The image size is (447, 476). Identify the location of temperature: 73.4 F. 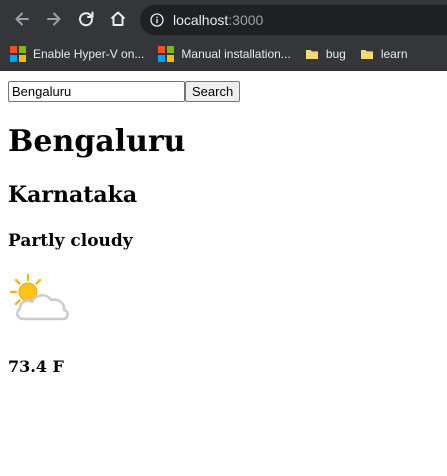
(36, 366).